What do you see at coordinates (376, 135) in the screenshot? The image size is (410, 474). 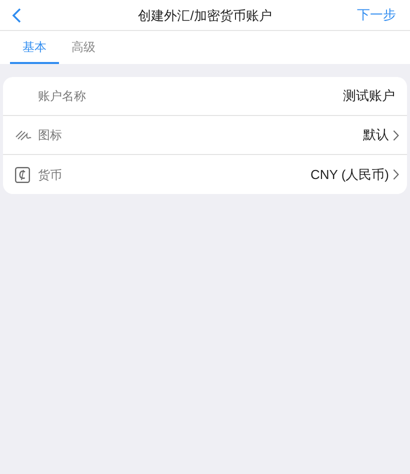 I see `row-value: 默认` at bounding box center [376, 135].